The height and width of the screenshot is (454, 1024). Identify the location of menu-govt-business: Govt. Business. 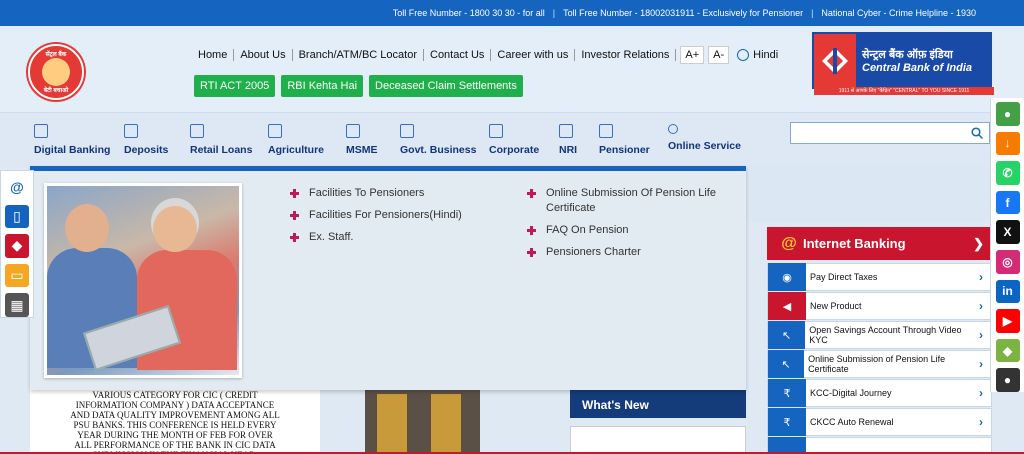
(438, 140).